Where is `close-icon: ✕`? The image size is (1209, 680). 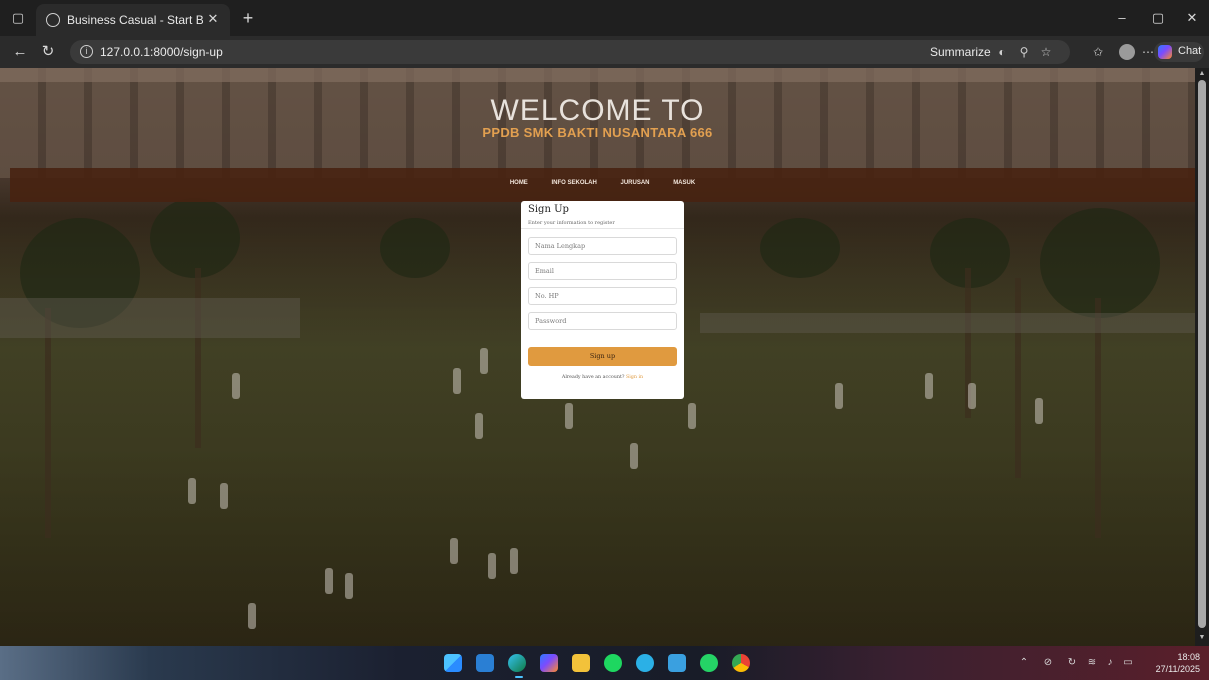 close-icon: ✕ is located at coordinates (213, 19).